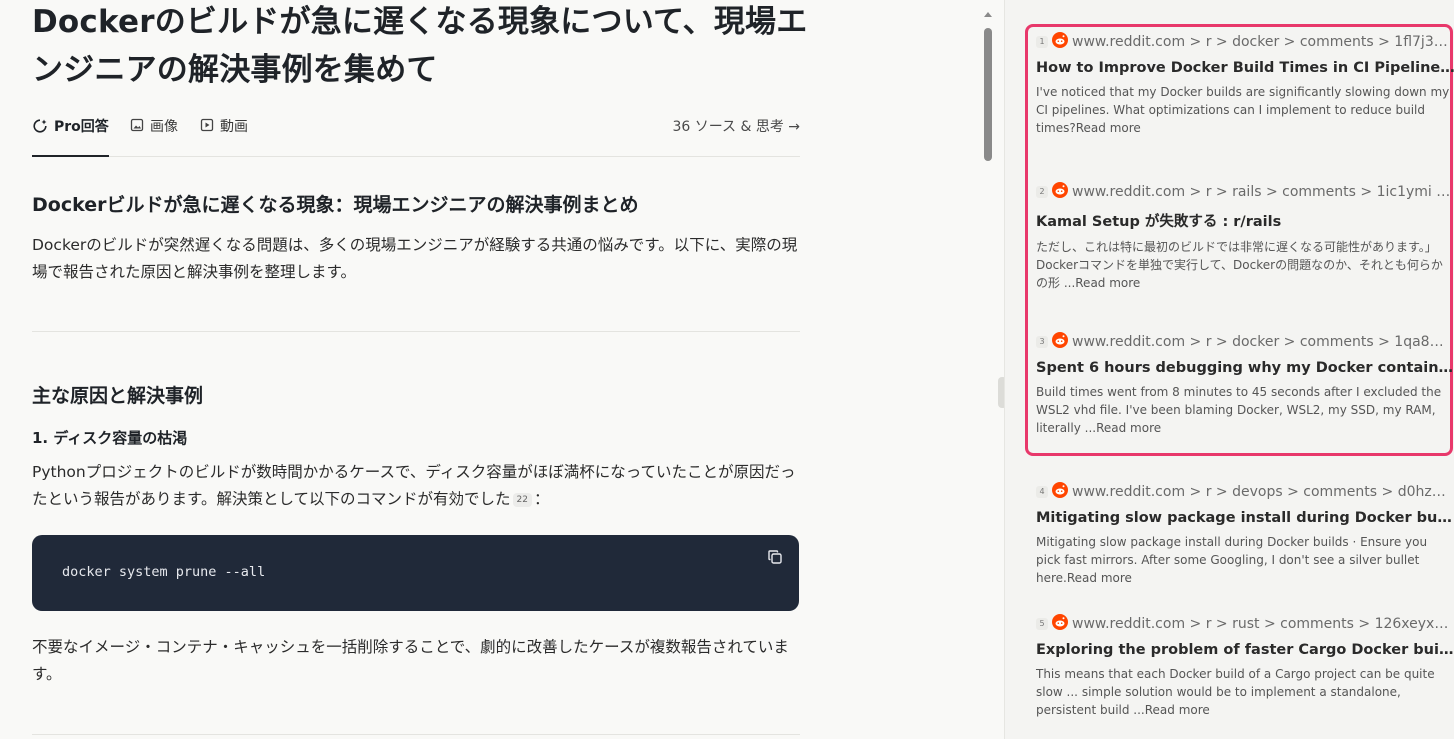 The height and width of the screenshot is (739, 1454). Describe the element at coordinates (736, 126) in the screenshot. I see `sources-and-thinking-link: 36 ソース & 思考 →` at that location.